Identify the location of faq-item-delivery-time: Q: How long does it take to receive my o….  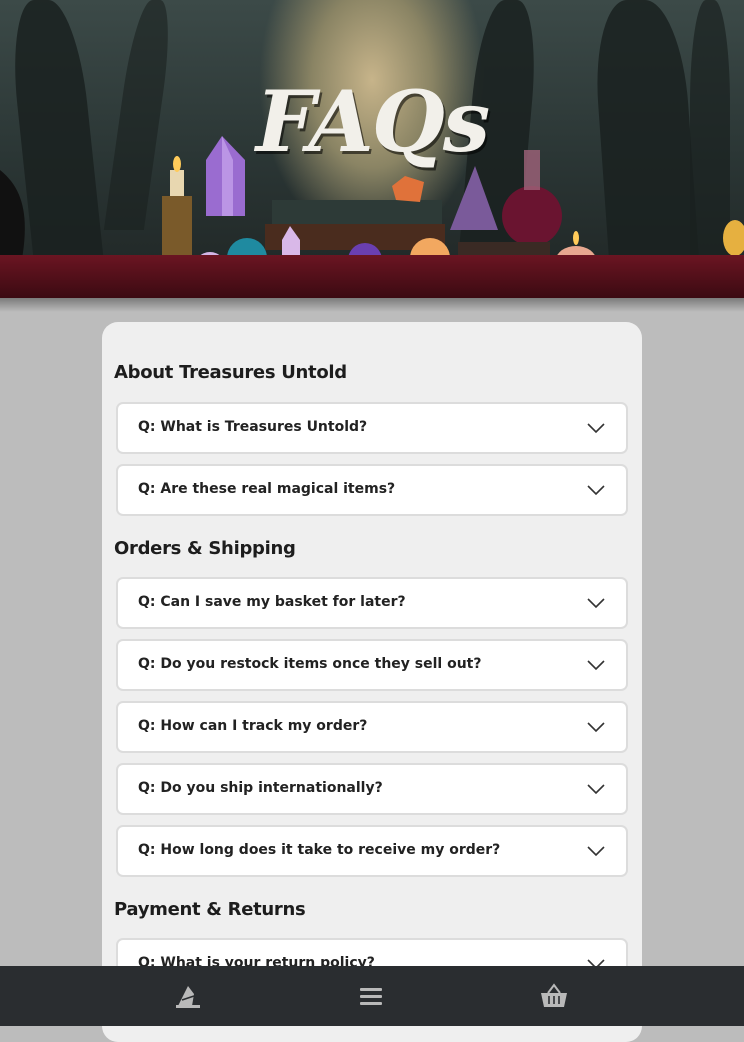
(372, 851).